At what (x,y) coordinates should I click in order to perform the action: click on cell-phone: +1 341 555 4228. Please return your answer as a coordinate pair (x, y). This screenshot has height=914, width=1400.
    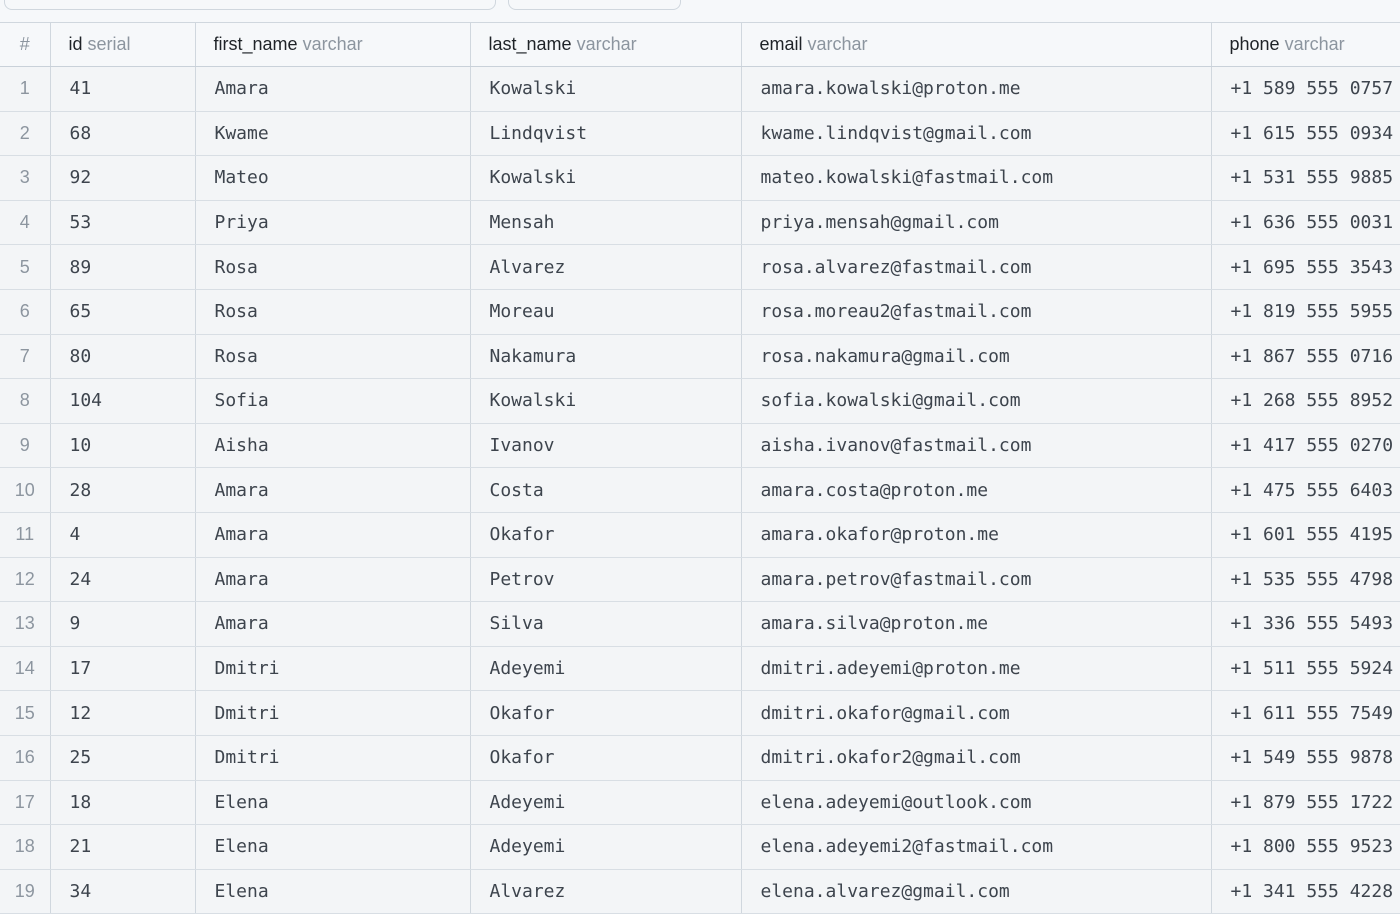
    Looking at the image, I should click on (1305, 891).